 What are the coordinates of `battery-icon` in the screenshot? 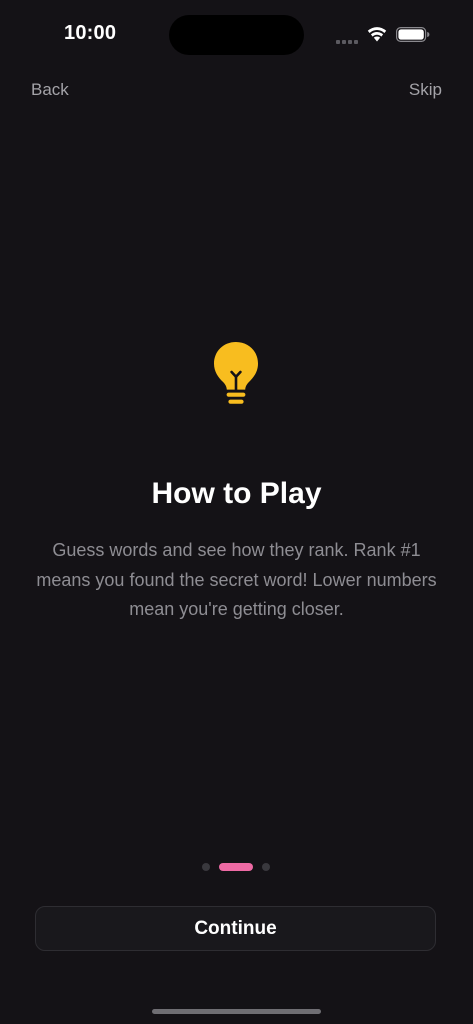 It's located at (413, 34).